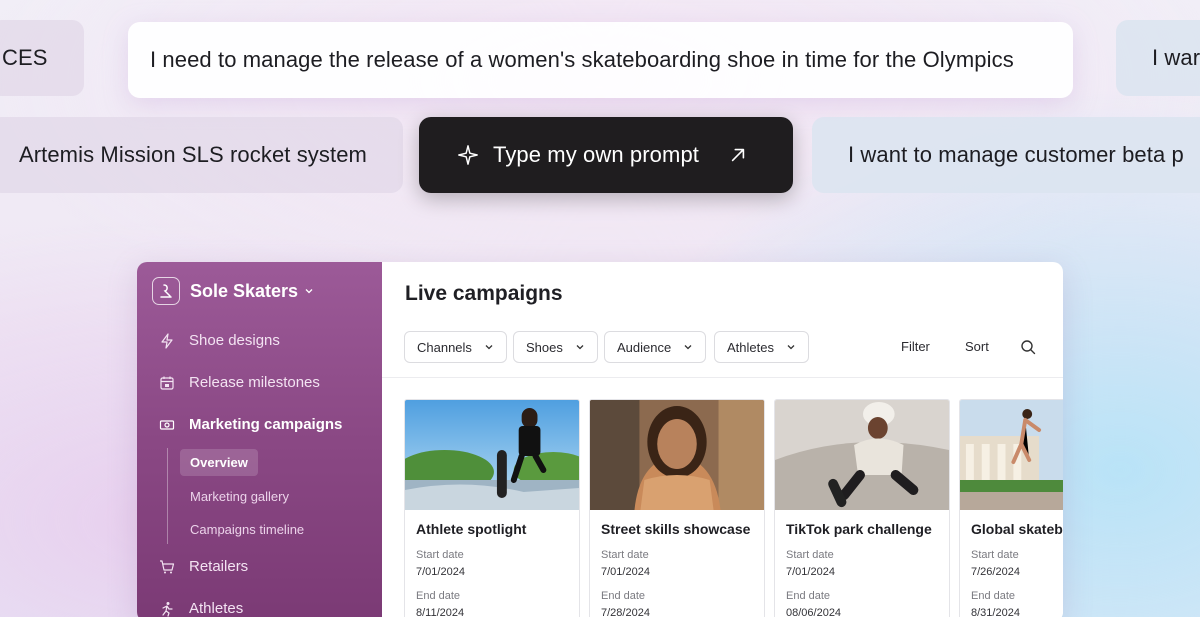  What do you see at coordinates (167, 566) in the screenshot?
I see `cart-icon` at bounding box center [167, 566].